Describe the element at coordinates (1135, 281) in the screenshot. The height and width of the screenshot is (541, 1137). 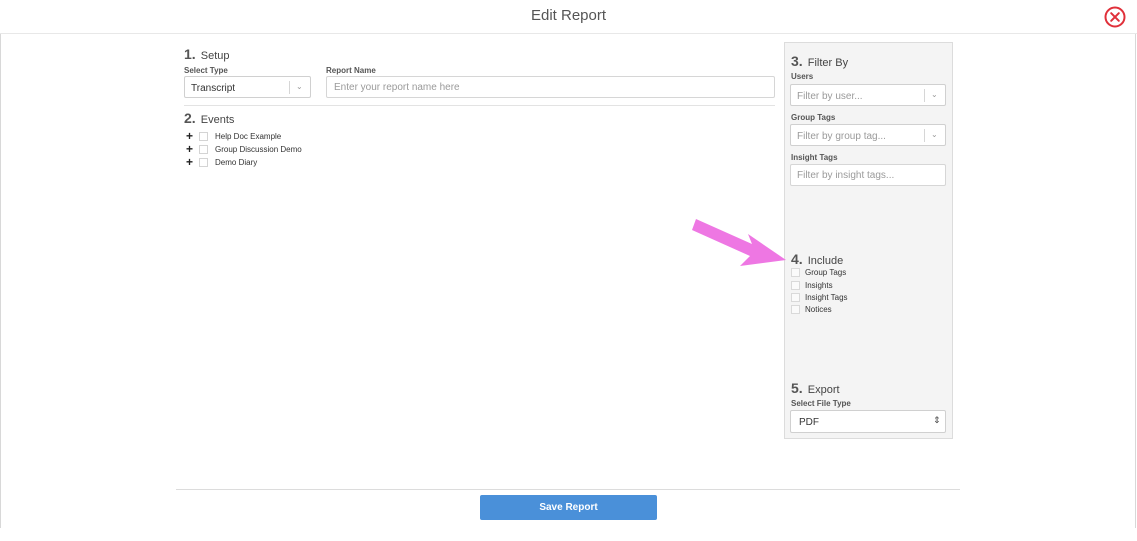
I see `modal-border-right` at that location.